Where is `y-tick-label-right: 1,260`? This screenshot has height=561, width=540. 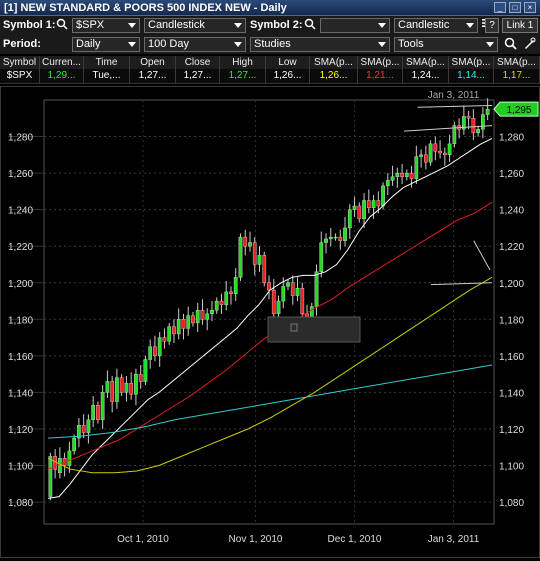
y-tick-label-right: 1,260 is located at coordinates (511, 174).